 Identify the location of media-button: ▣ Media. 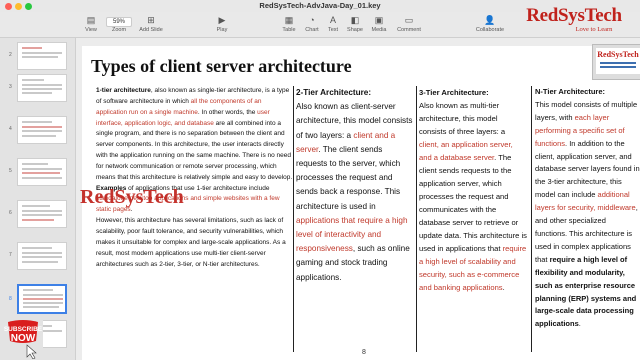
(379, 24).